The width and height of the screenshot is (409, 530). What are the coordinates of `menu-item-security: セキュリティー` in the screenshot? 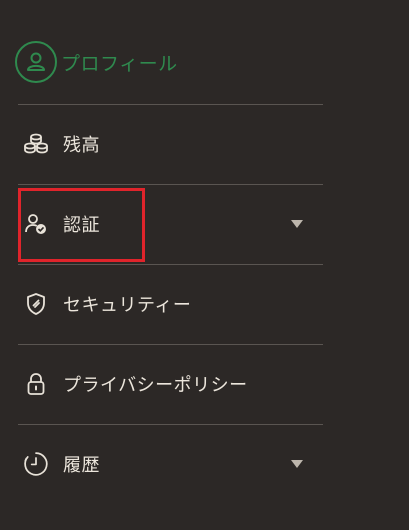 It's located at (170, 304).